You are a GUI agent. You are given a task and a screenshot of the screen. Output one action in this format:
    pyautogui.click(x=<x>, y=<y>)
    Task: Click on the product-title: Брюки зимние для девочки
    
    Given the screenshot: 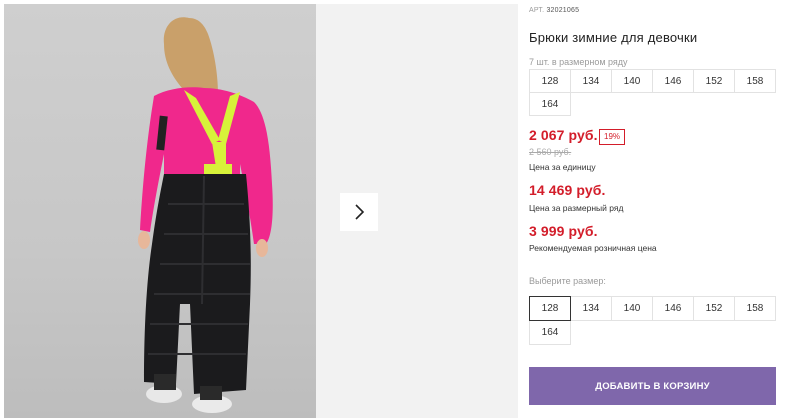 What is the action you would take?
    pyautogui.click(x=613, y=37)
    